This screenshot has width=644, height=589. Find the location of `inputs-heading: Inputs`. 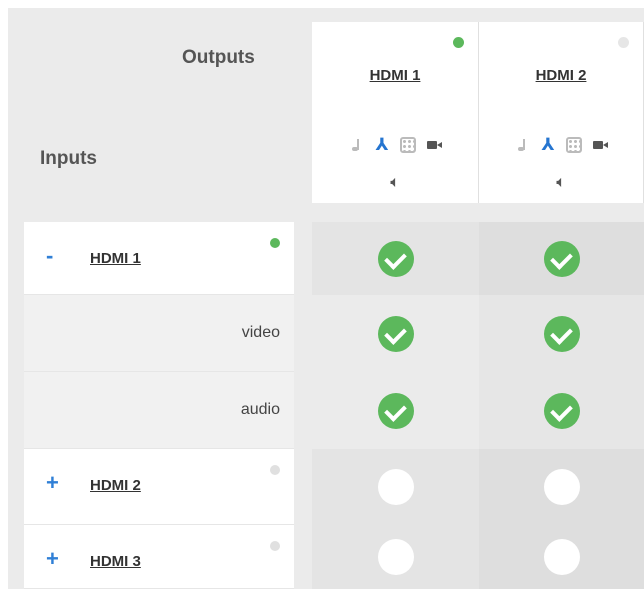

inputs-heading: Inputs is located at coordinates (68, 158).